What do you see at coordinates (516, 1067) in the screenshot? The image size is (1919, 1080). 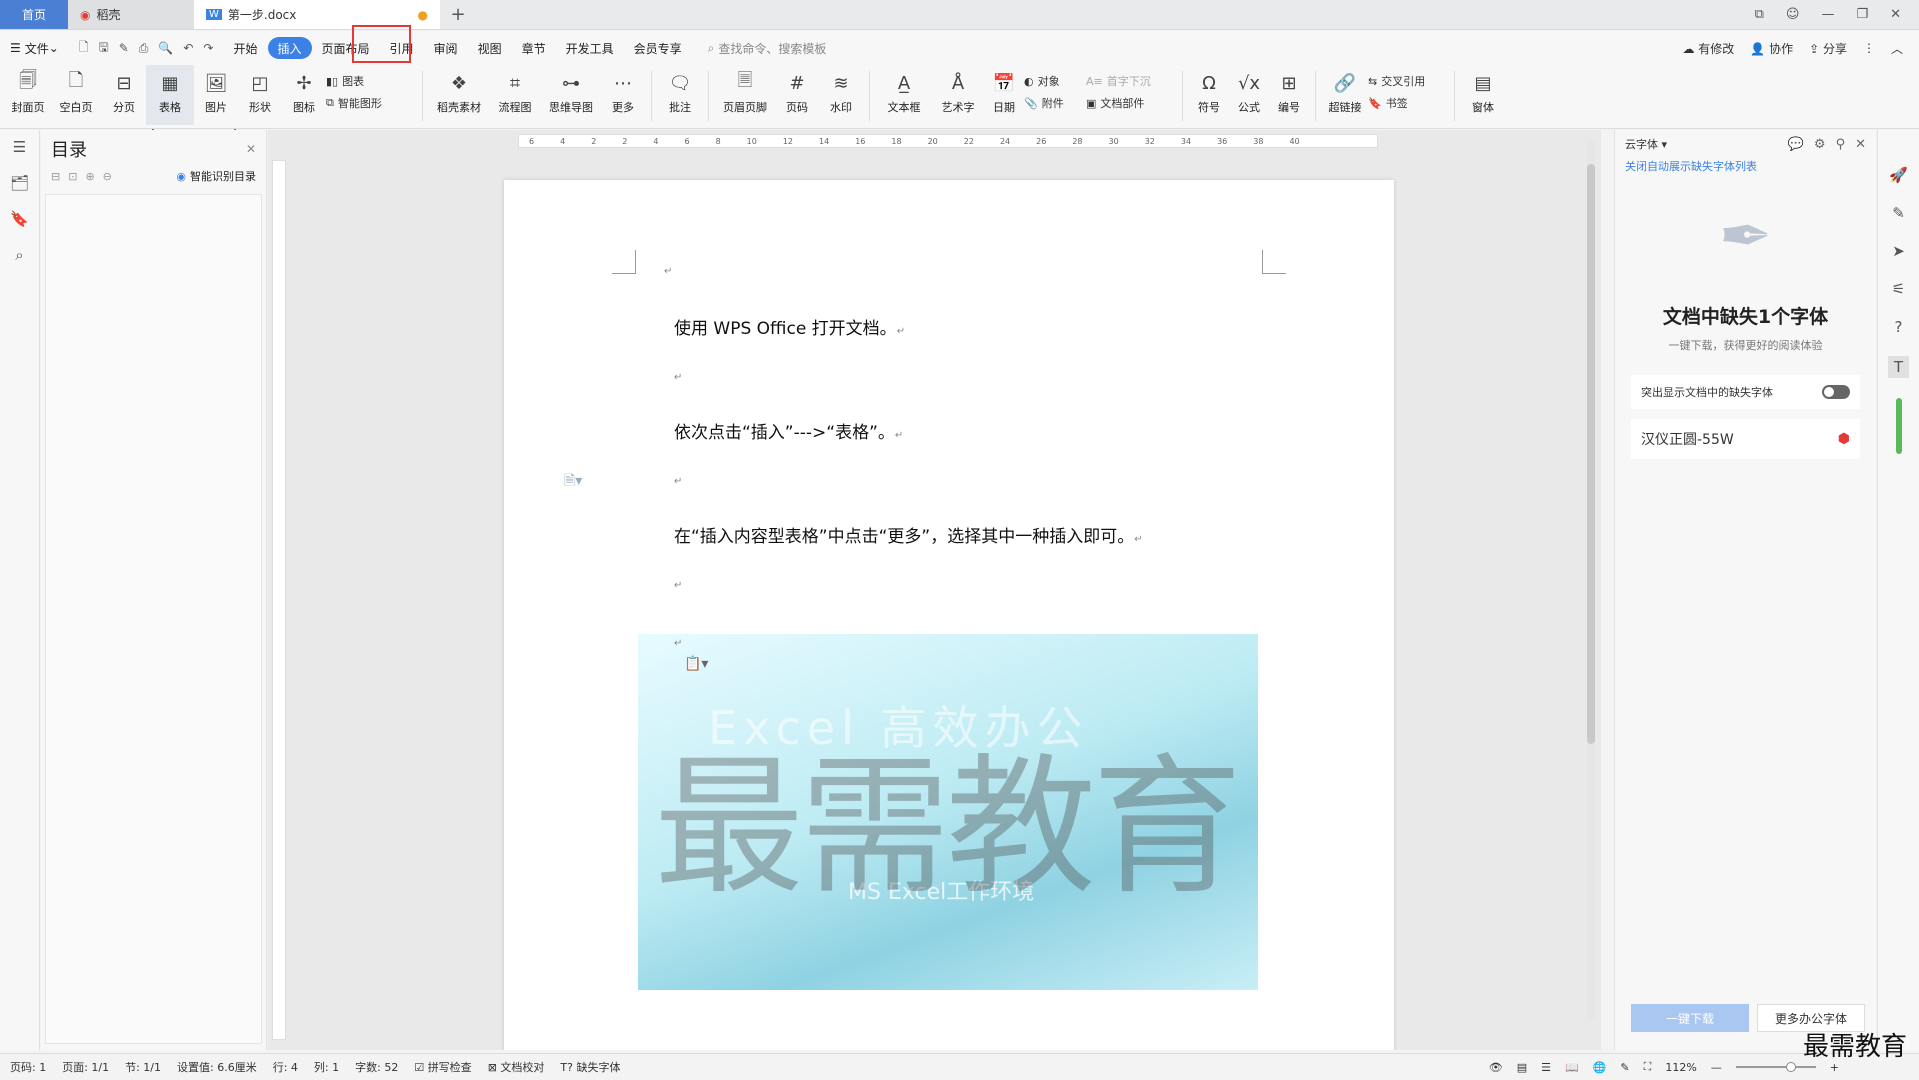 I see `proofread-button: ⊠ 文档校对` at bounding box center [516, 1067].